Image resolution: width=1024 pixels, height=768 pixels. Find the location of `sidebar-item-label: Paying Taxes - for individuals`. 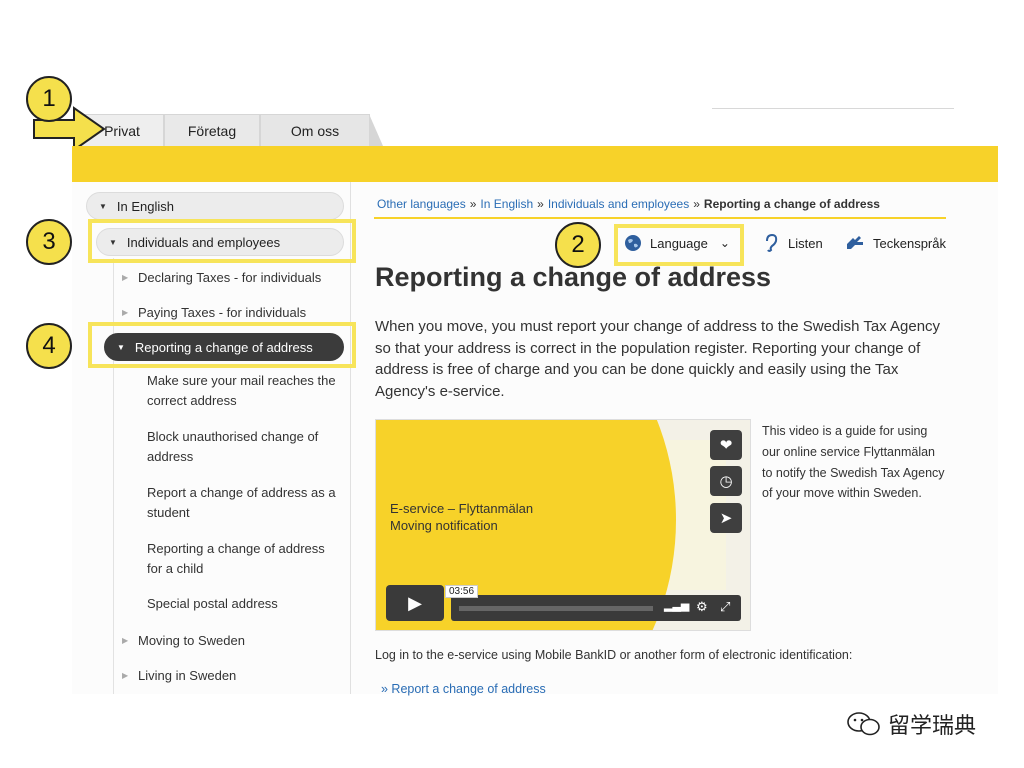

sidebar-item-label: Paying Taxes - for individuals is located at coordinates (222, 312).